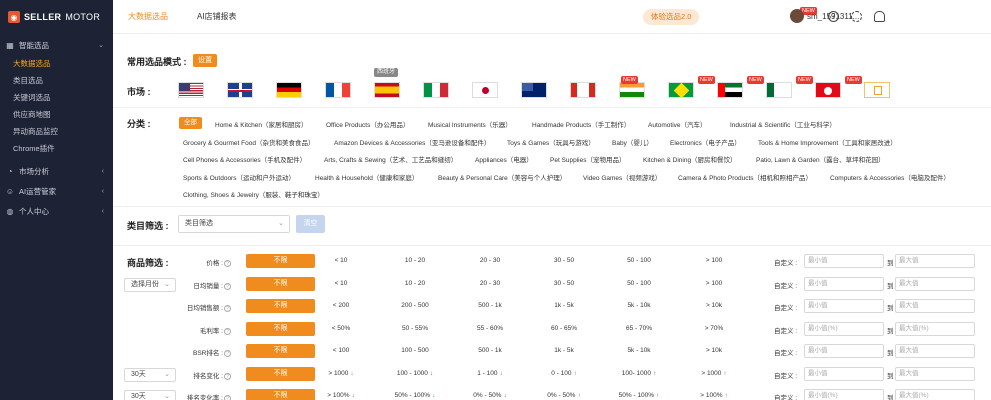 This screenshot has height=400, width=991. Describe the element at coordinates (412, 142) in the screenshot. I see `category-item: Amazon Devices & Accessories（亚马逊设备和配件）` at that location.